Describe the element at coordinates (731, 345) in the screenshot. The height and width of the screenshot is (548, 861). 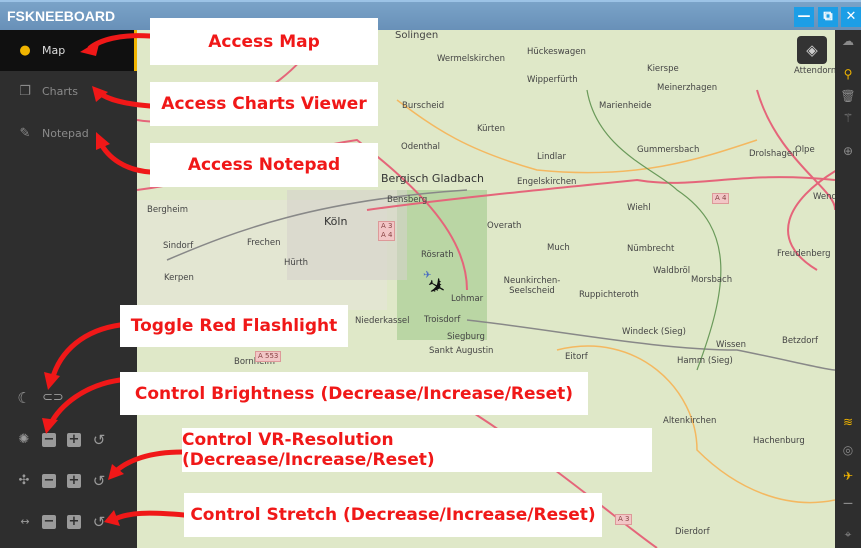
I see `map-label: Wissen` at that location.